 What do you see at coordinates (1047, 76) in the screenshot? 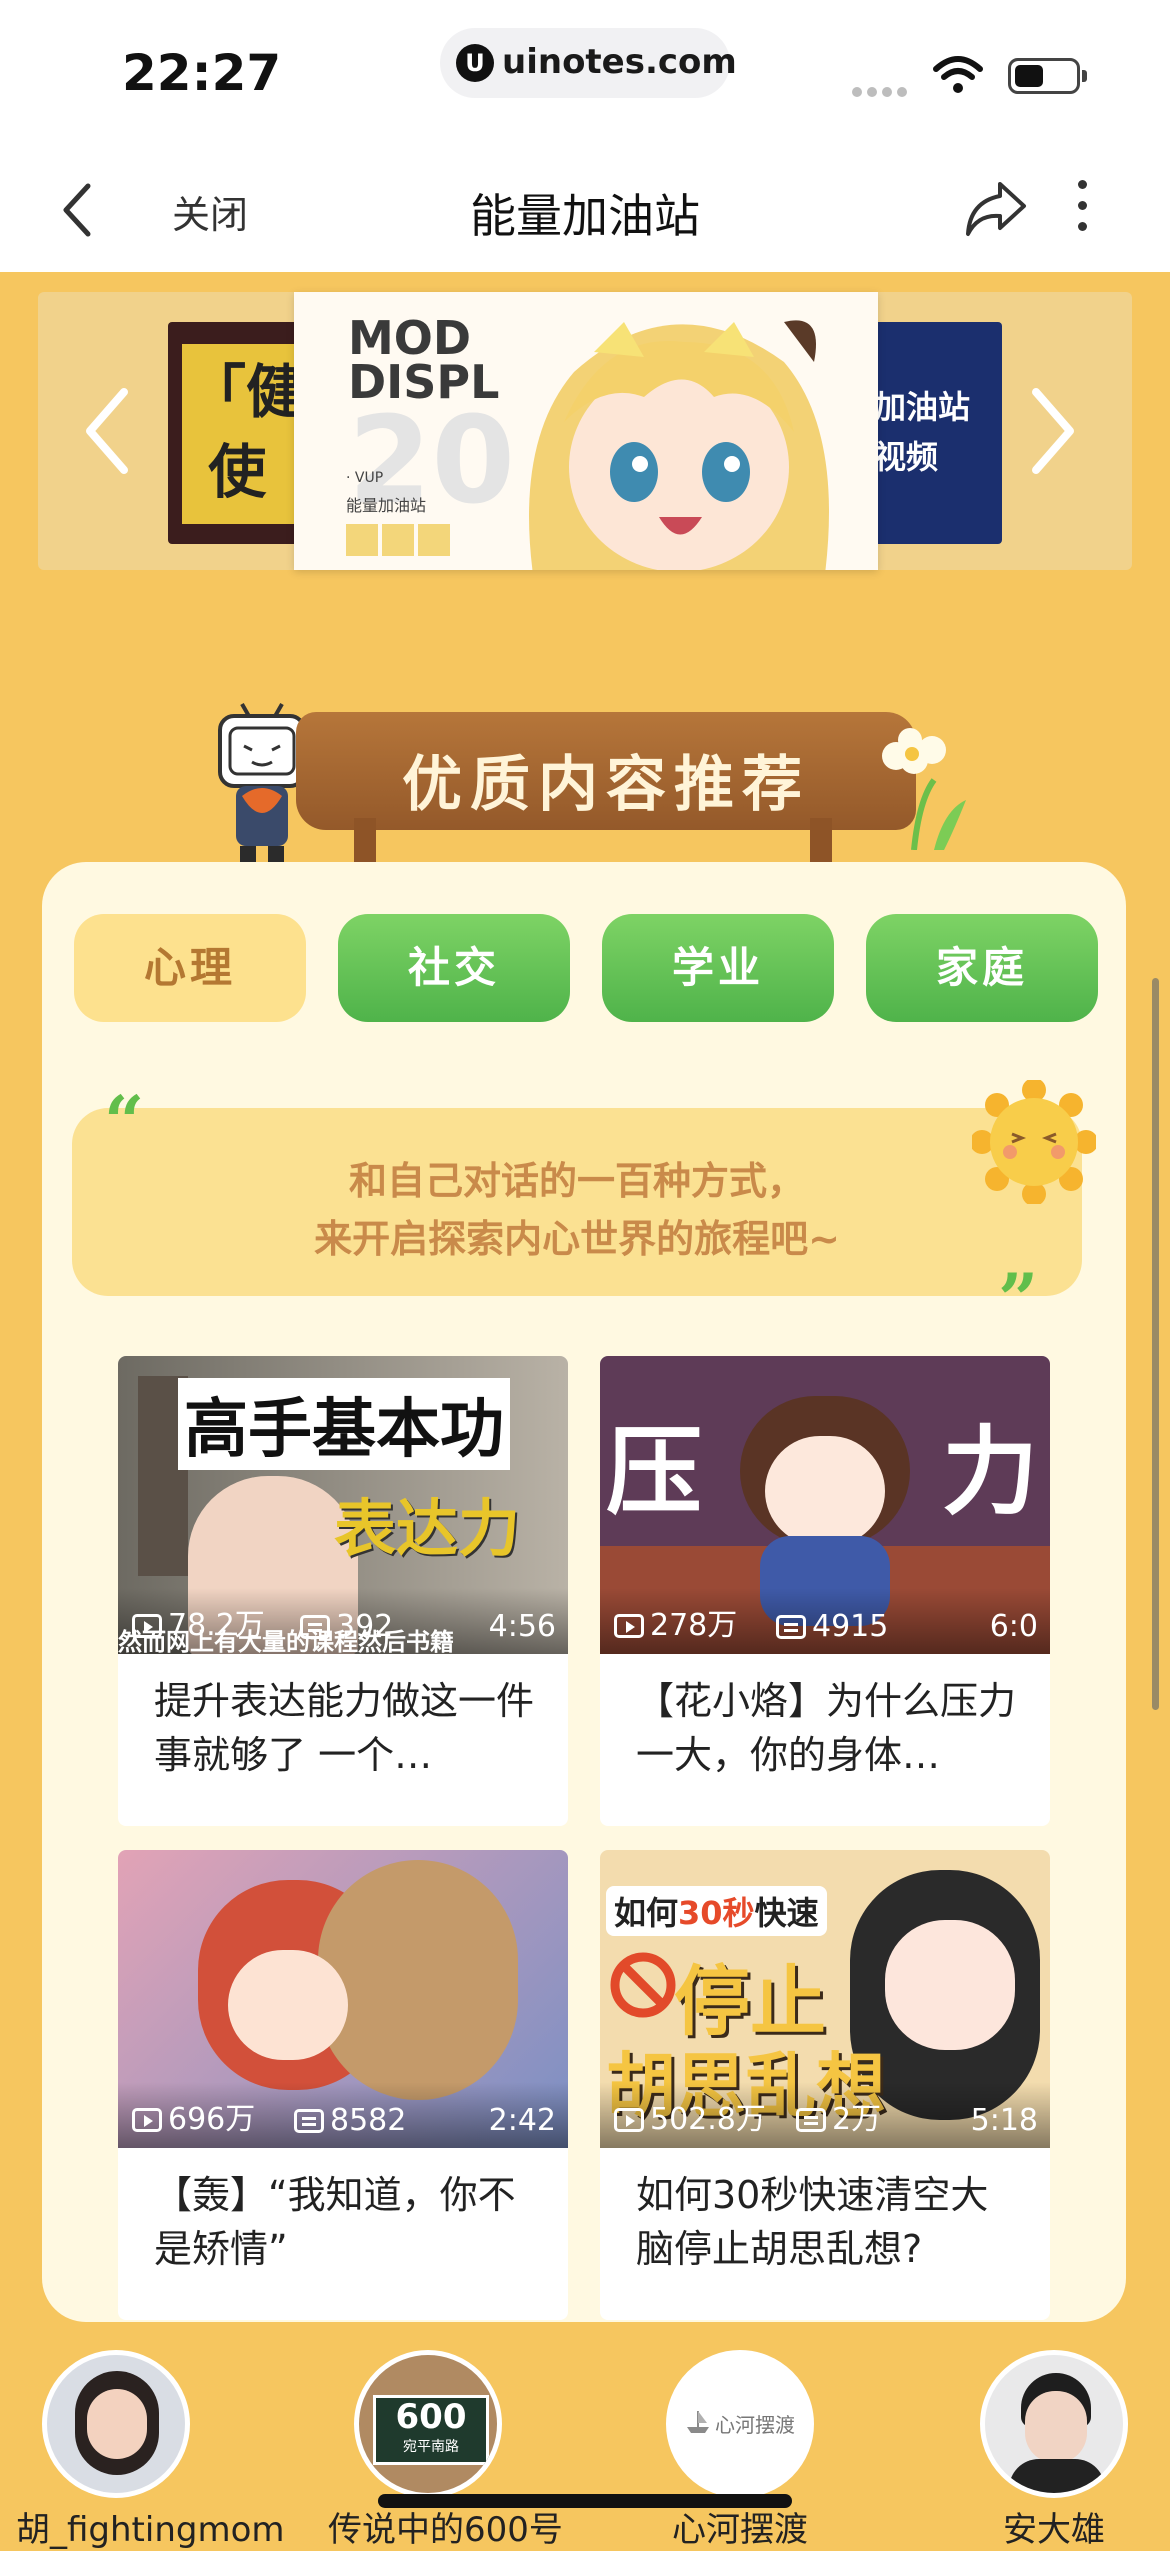
I see `battery-icon` at bounding box center [1047, 76].